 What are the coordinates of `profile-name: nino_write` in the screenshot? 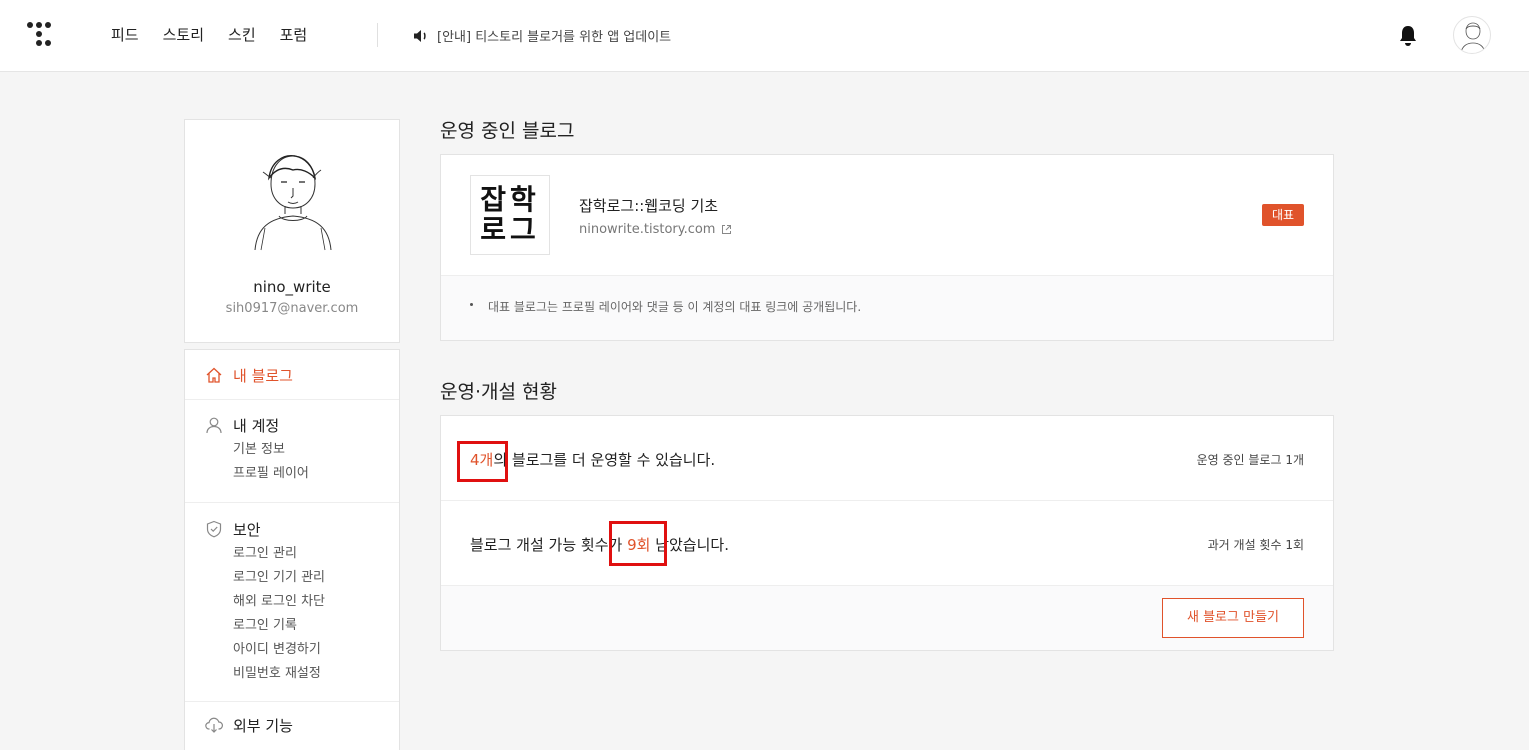 It's located at (292, 287).